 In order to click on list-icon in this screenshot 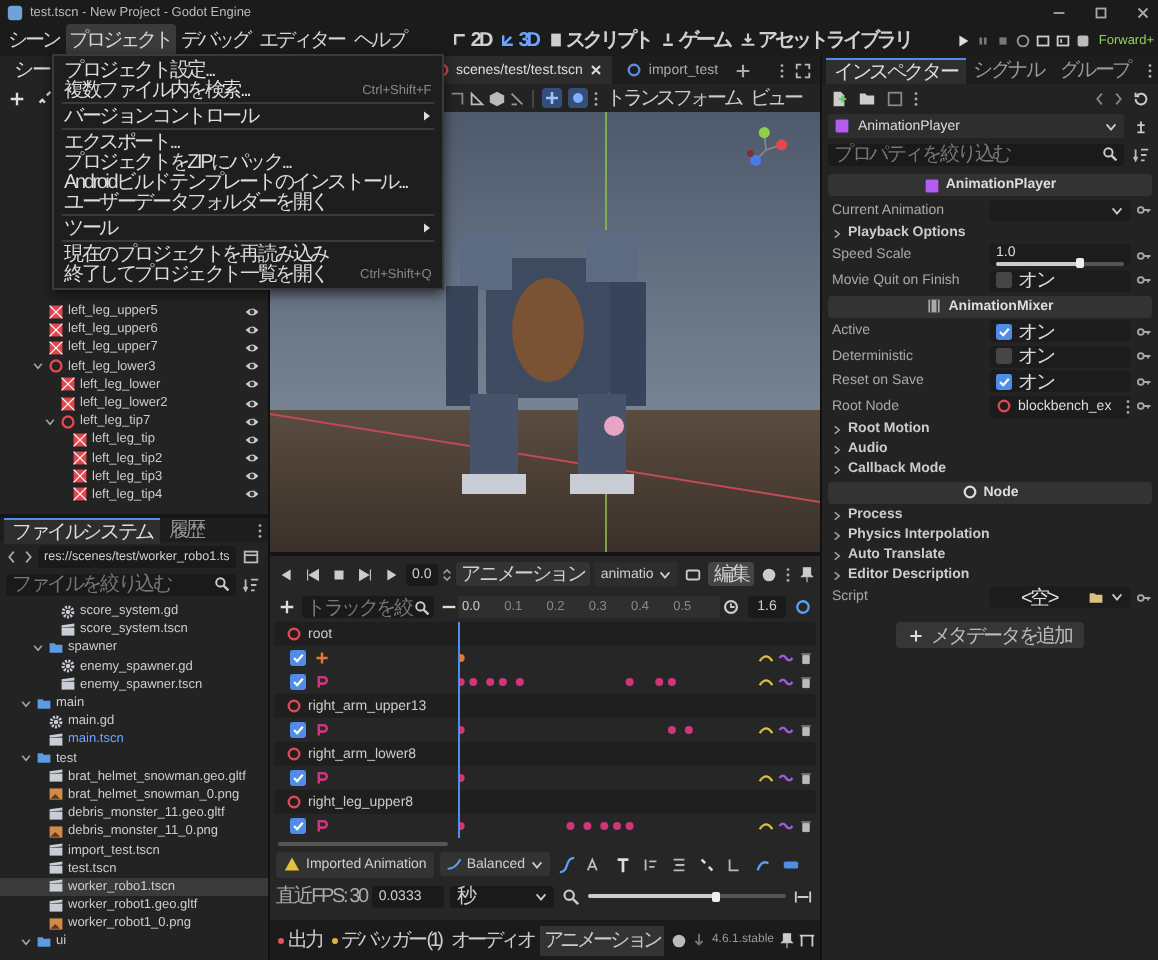, I will do `click(678, 864)`.